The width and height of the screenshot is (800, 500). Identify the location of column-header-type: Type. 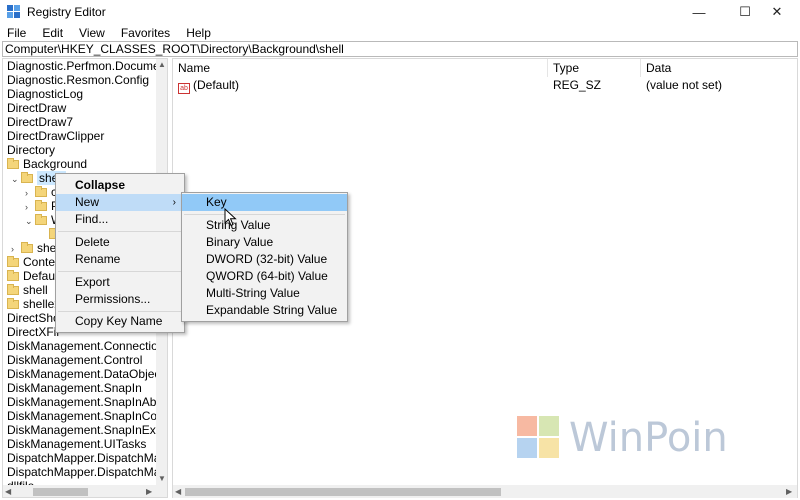
(594, 68).